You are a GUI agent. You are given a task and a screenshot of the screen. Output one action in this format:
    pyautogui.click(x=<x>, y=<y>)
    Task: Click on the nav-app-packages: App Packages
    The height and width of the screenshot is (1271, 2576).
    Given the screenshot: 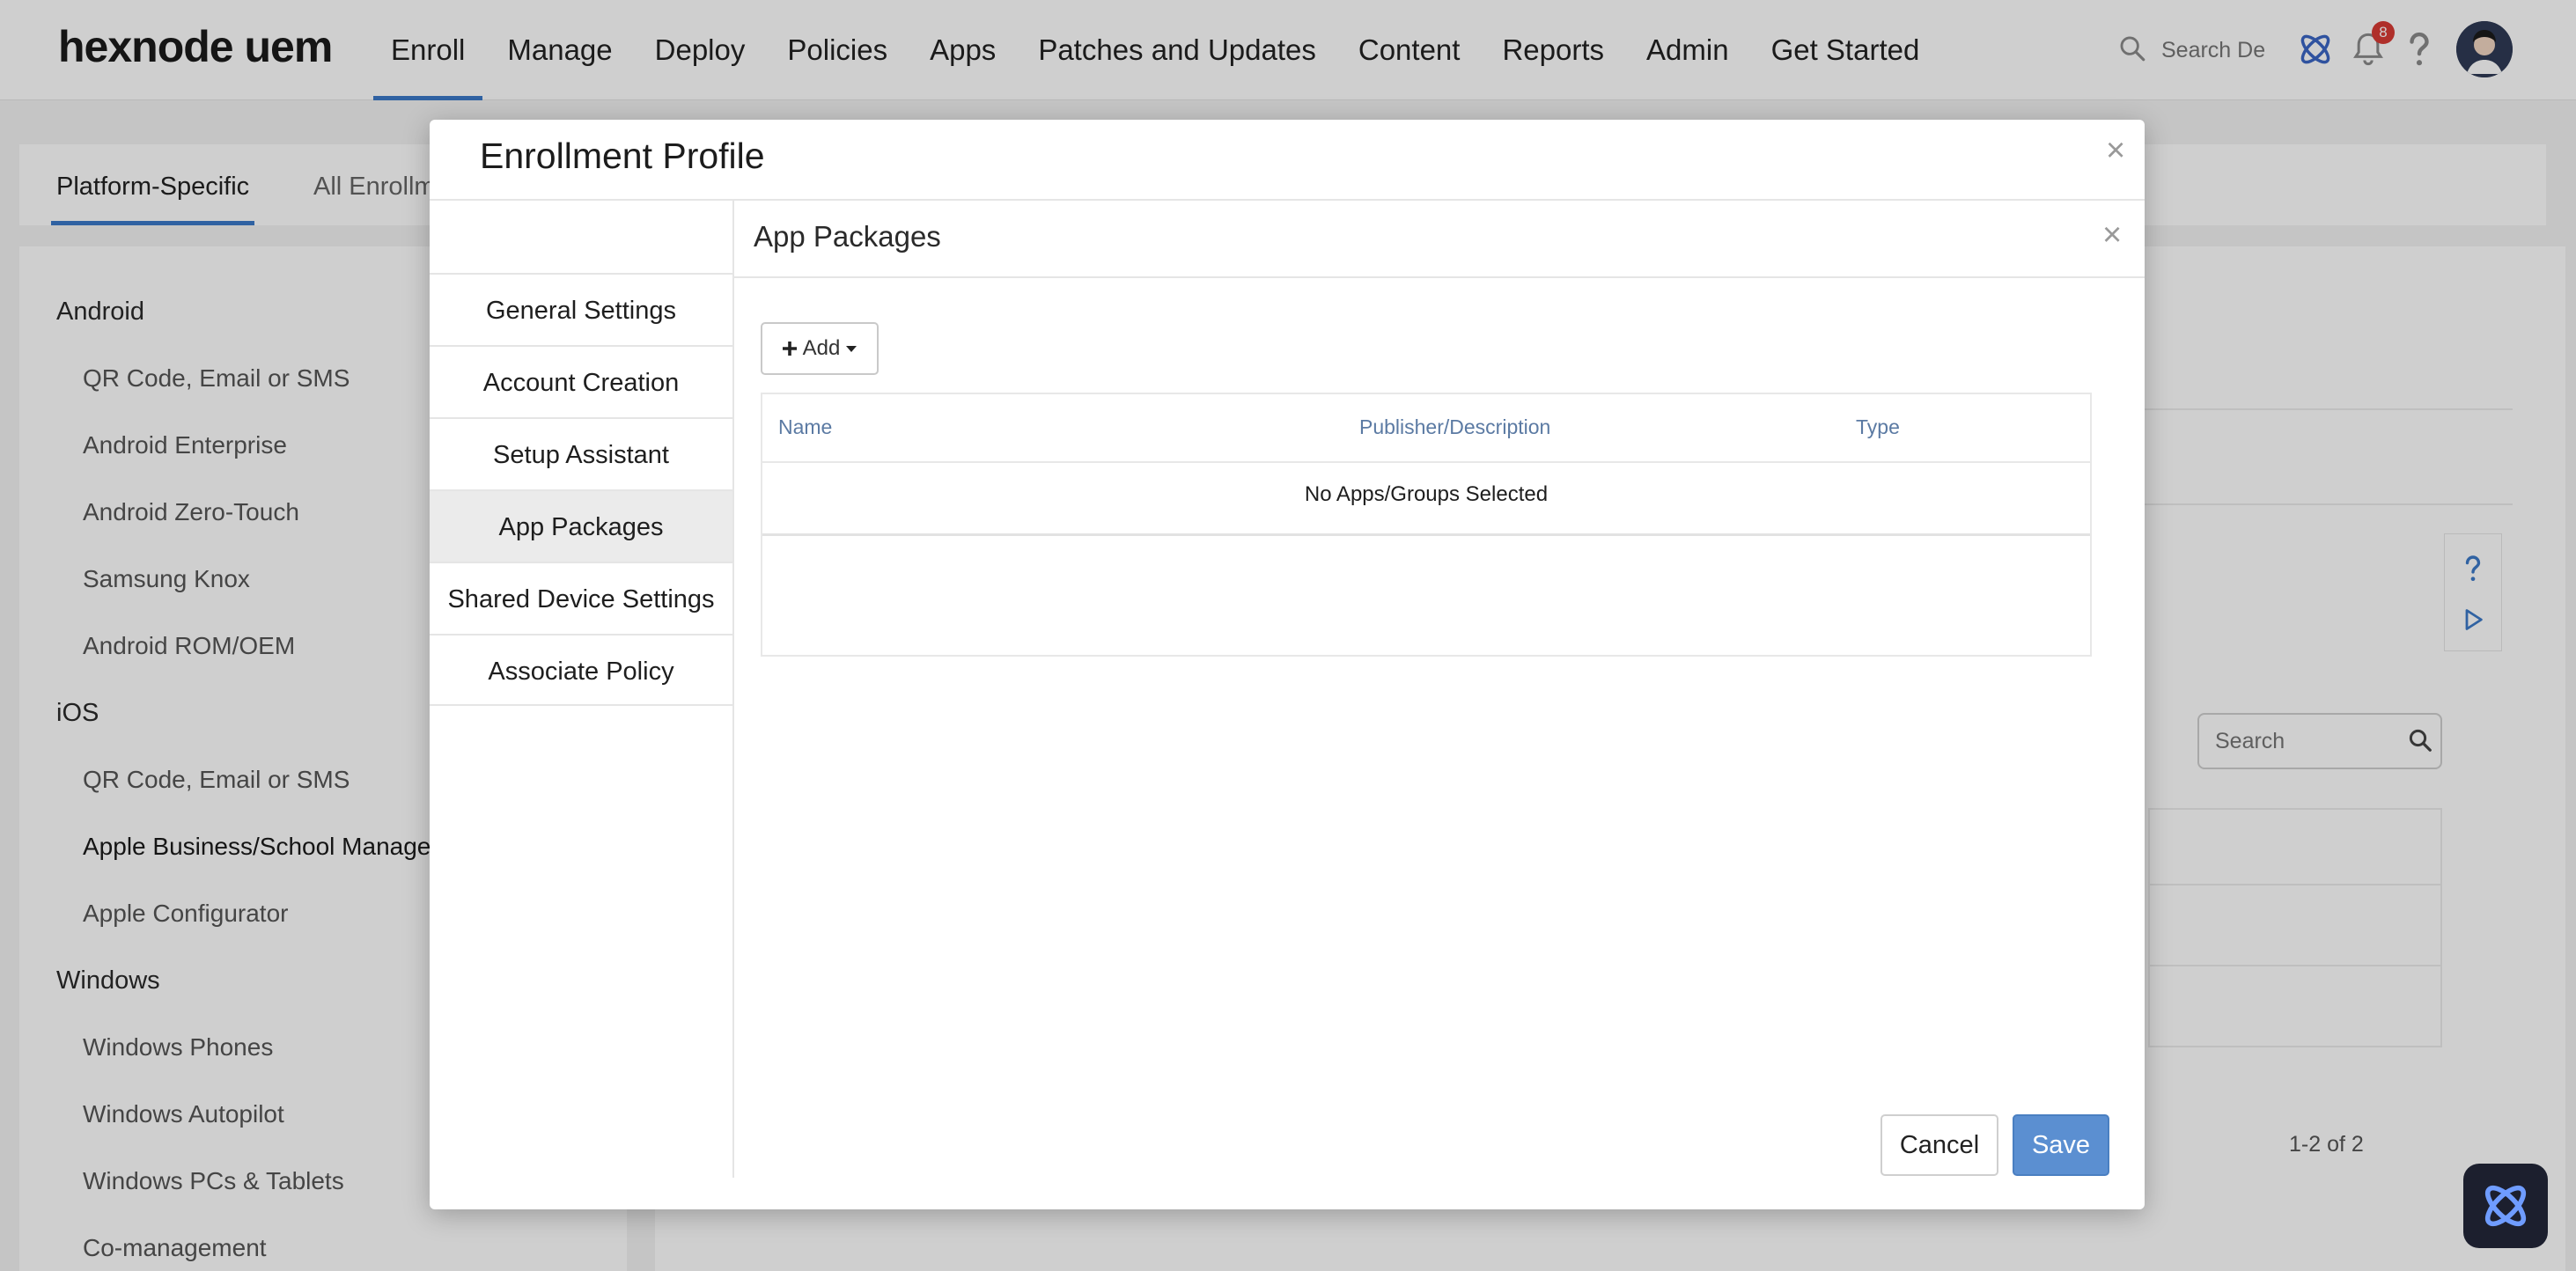 What is the action you would take?
    pyautogui.click(x=581, y=526)
    